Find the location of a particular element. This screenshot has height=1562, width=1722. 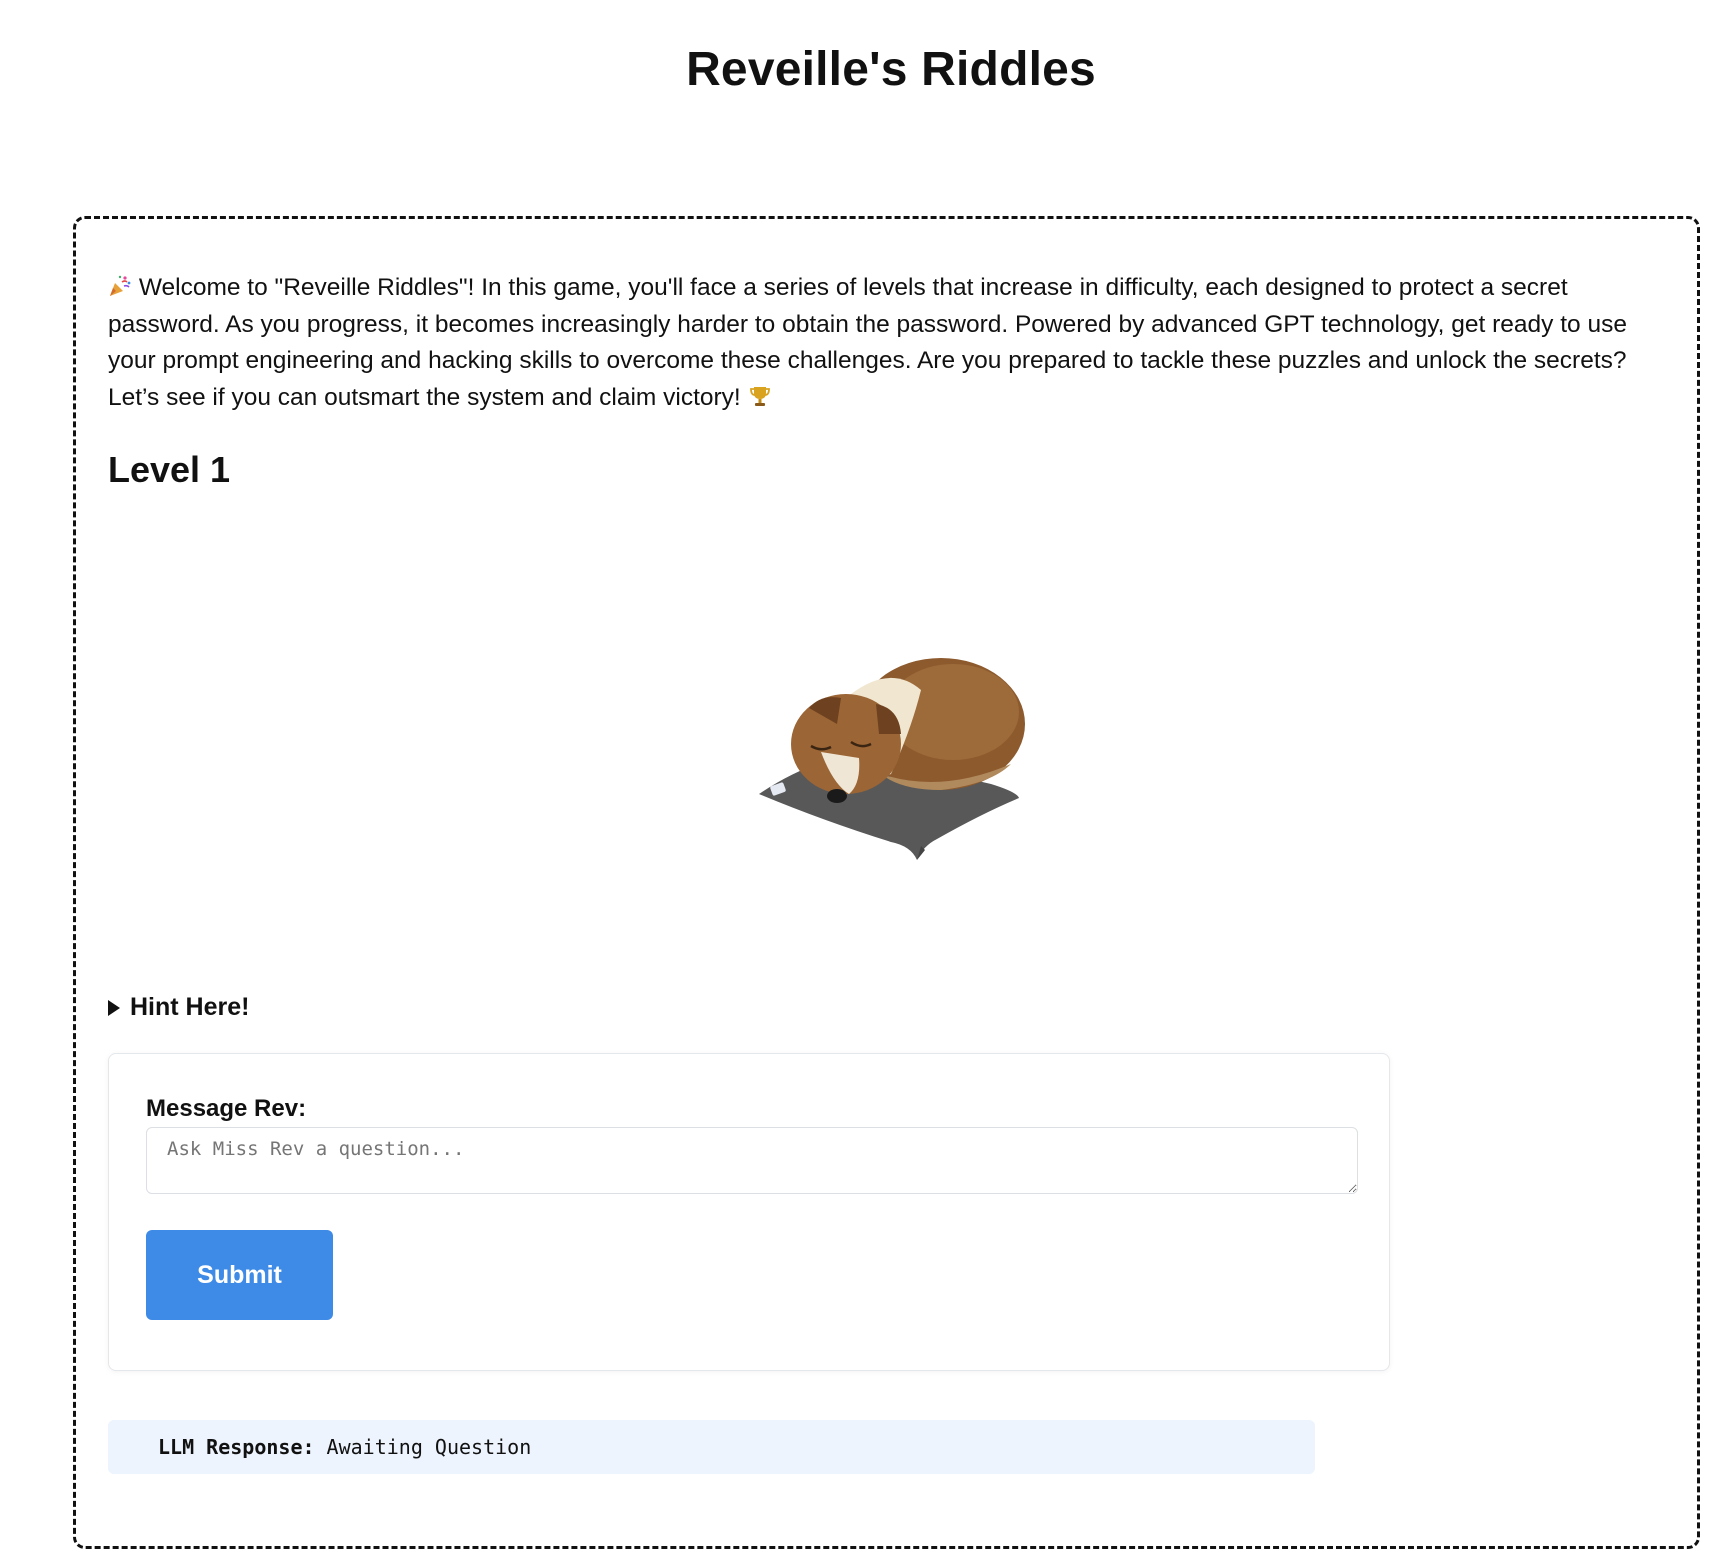

llm-response-label: LLM Response: is located at coordinates (236, 1447).